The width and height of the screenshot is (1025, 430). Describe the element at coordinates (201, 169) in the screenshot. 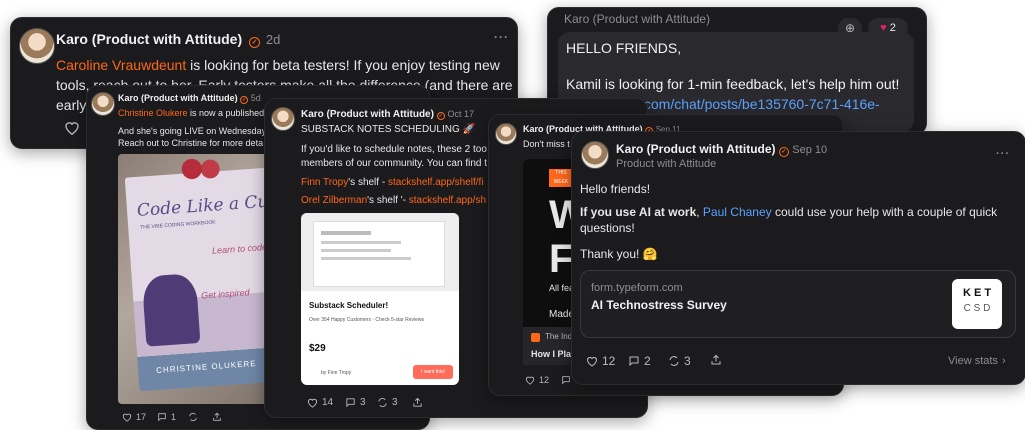

I see `flowers` at that location.